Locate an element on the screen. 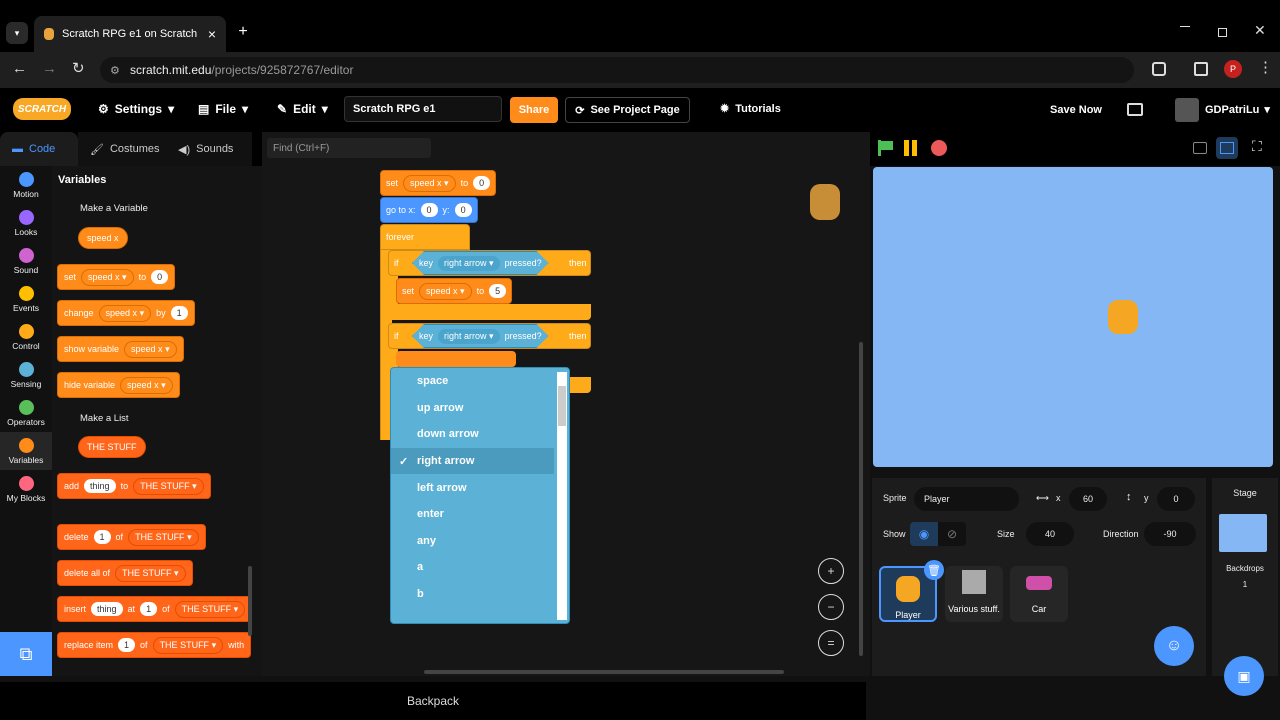  scratch-logo: SCRATCH is located at coordinates (42, 109).